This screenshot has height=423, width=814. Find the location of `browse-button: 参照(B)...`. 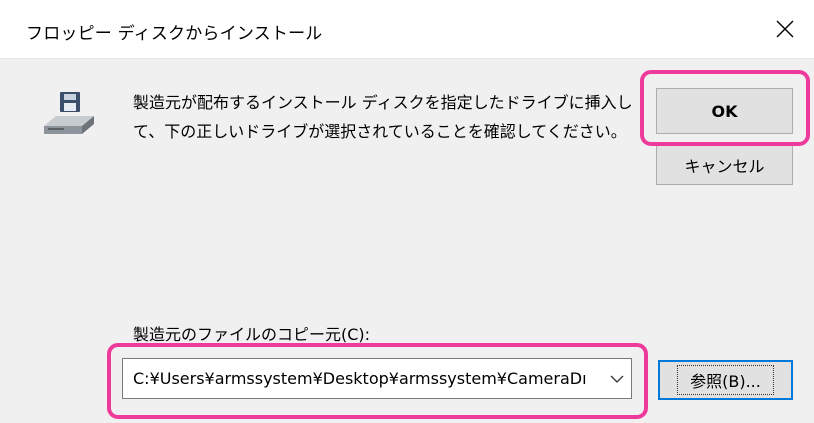

browse-button: 参照(B)... is located at coordinates (725, 380).